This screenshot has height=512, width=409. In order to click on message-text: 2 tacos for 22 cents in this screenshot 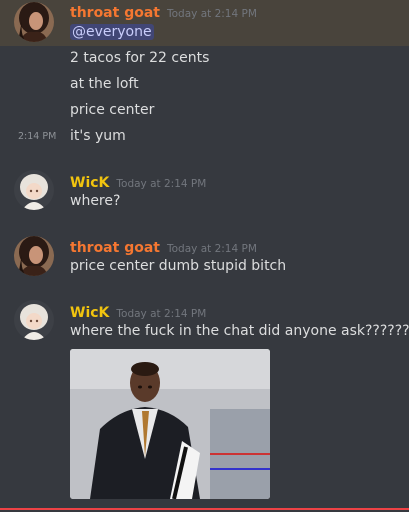, I will do `click(140, 58)`.